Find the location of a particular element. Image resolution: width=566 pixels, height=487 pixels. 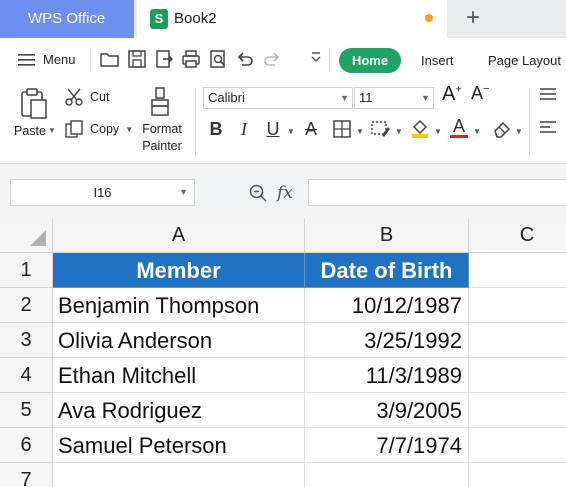

cell-c5 is located at coordinates (517, 410).